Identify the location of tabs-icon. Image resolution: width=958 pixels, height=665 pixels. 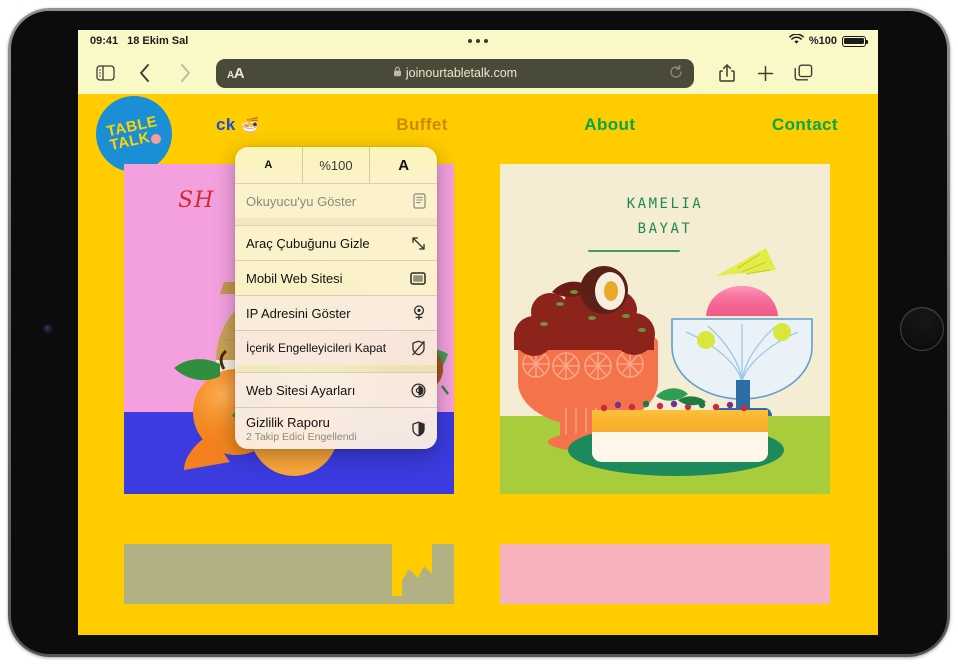
(803, 73).